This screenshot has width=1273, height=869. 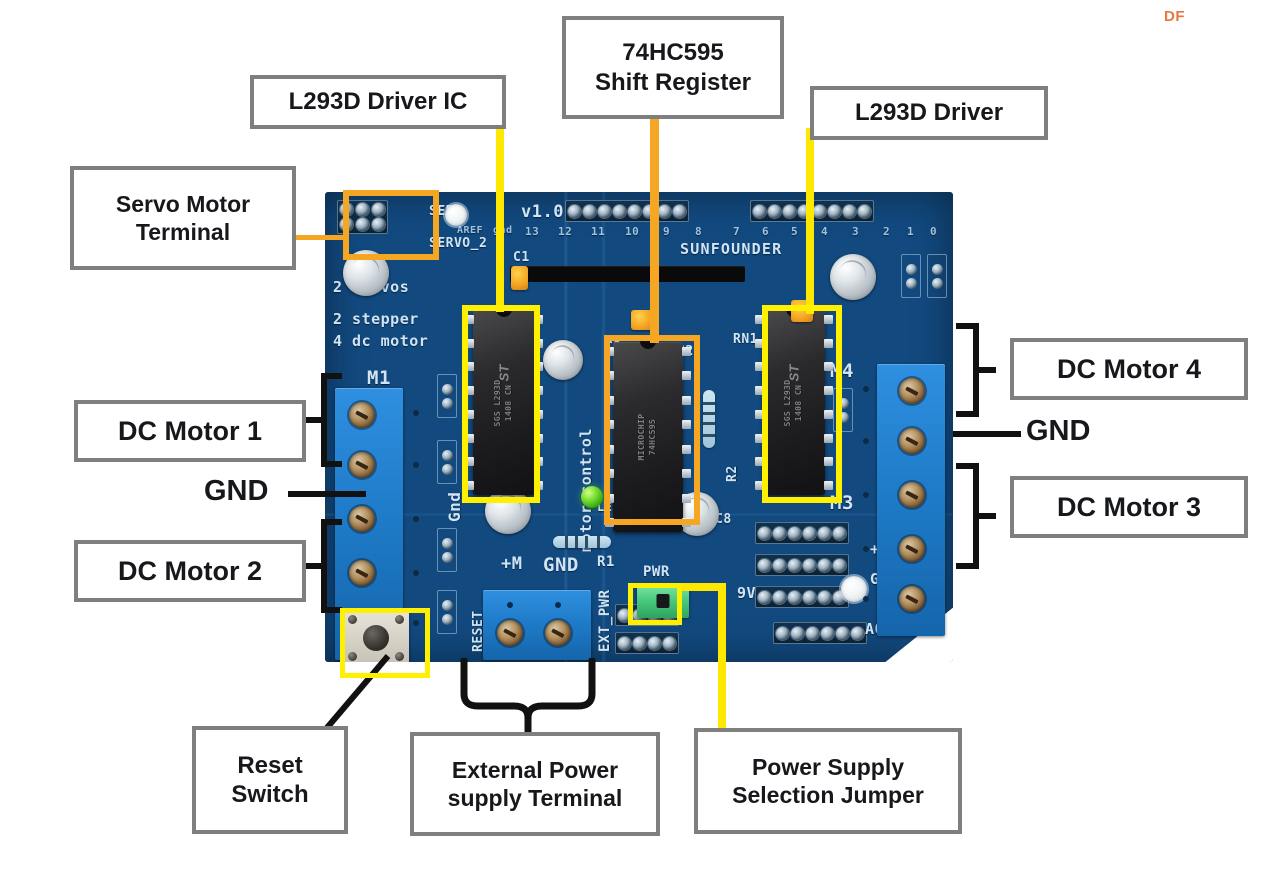 I want to click on label-line: DC Motor 4, so click(x=1129, y=368).